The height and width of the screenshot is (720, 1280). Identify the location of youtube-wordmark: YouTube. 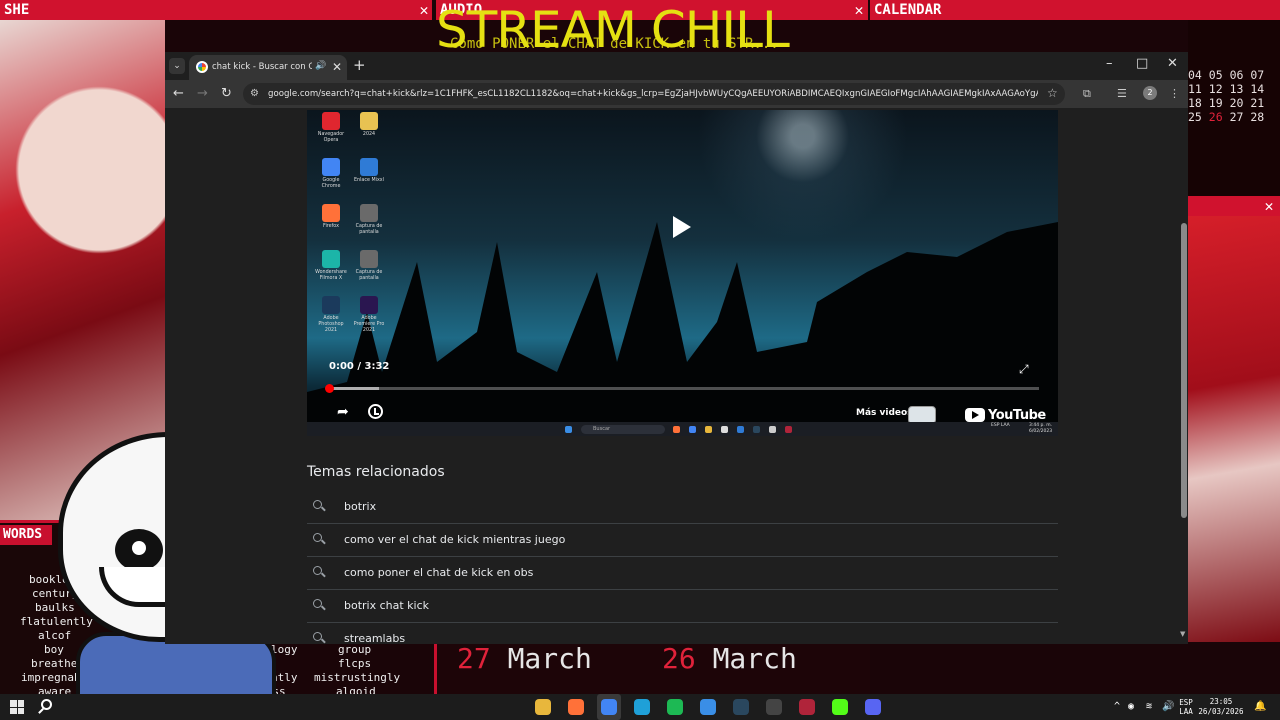
(1017, 415).